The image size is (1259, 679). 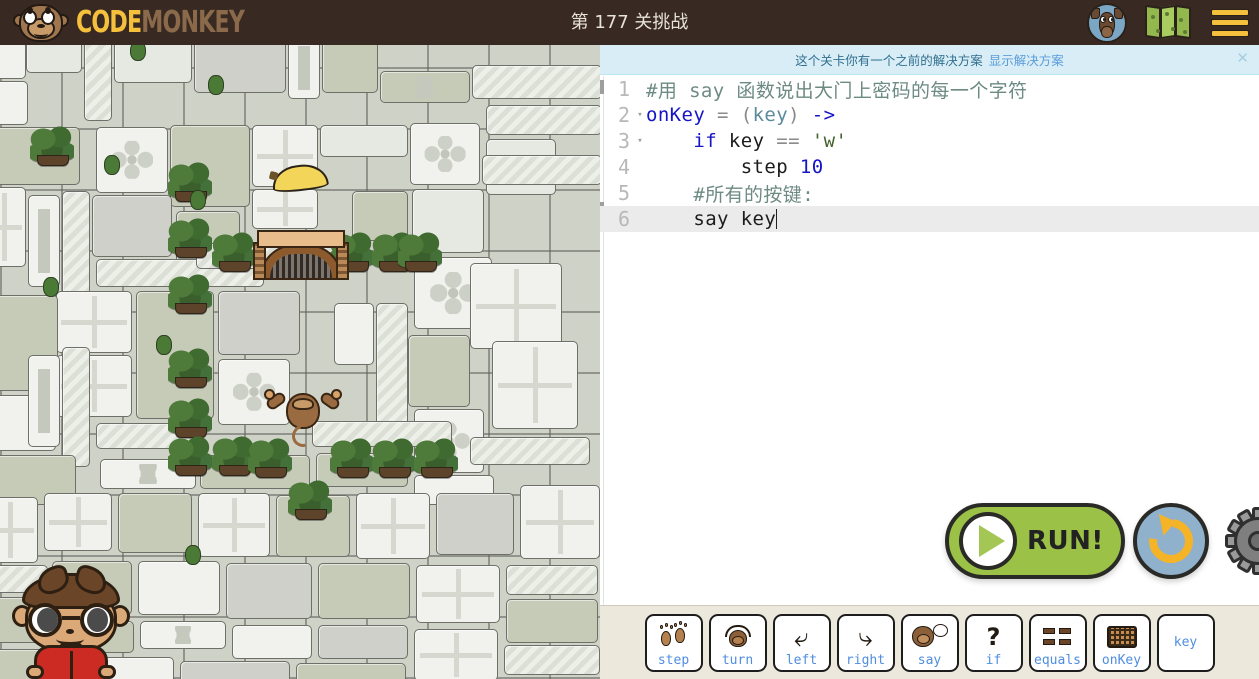 I want to click on tool-button-left: ⤶ left, so click(x=801, y=642).